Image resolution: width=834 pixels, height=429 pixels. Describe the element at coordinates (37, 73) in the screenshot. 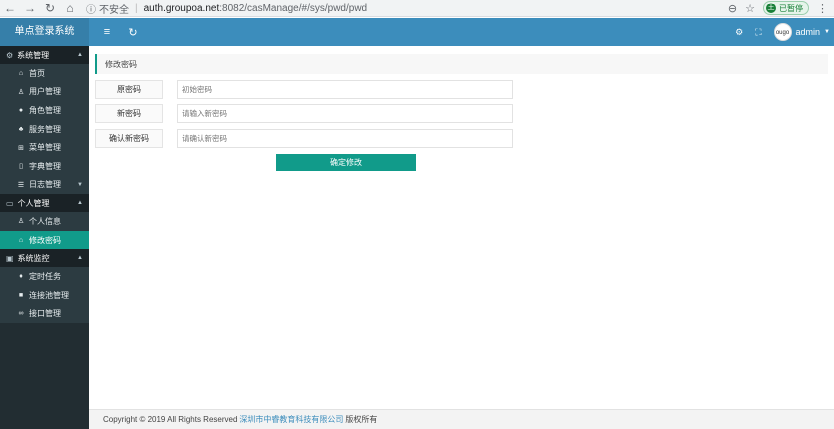

I see `sidebar-item-label: 首页` at that location.